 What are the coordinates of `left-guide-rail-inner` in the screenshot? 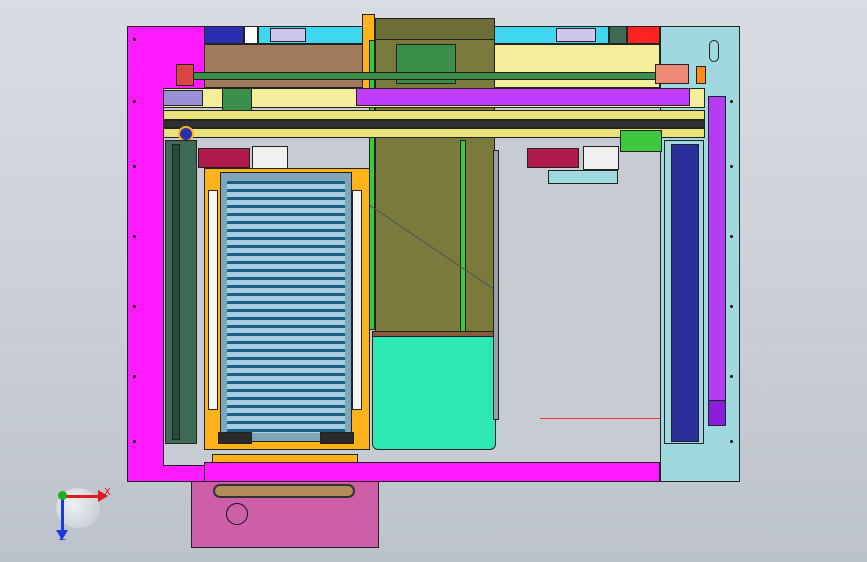 It's located at (176, 292).